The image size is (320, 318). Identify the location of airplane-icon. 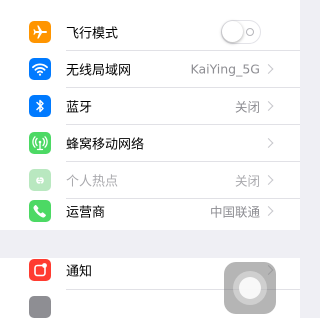
(40, 32).